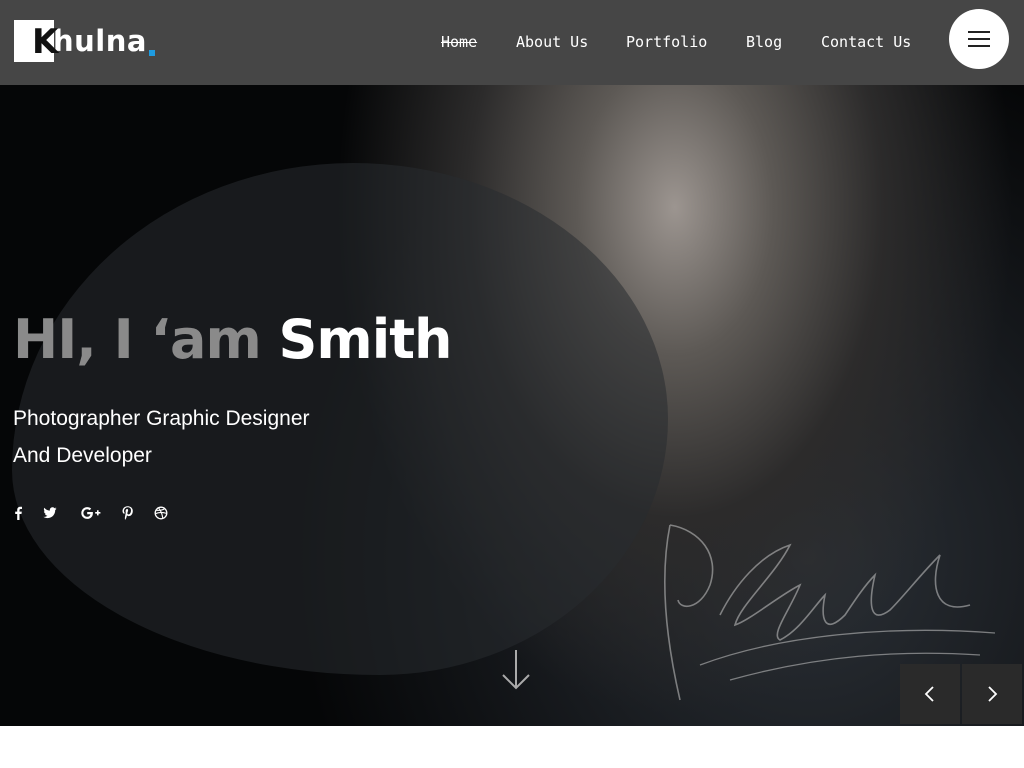  Describe the element at coordinates (82, 455) in the screenshot. I see `hero-subtitle-line2: And Developer` at that location.